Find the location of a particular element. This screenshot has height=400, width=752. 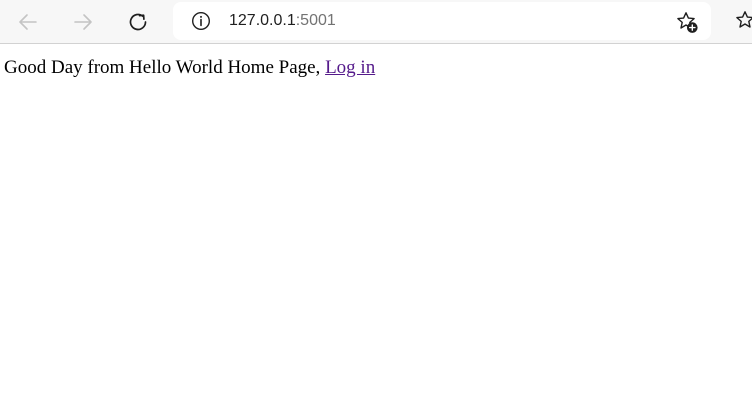

forward-button is located at coordinates (83, 22).